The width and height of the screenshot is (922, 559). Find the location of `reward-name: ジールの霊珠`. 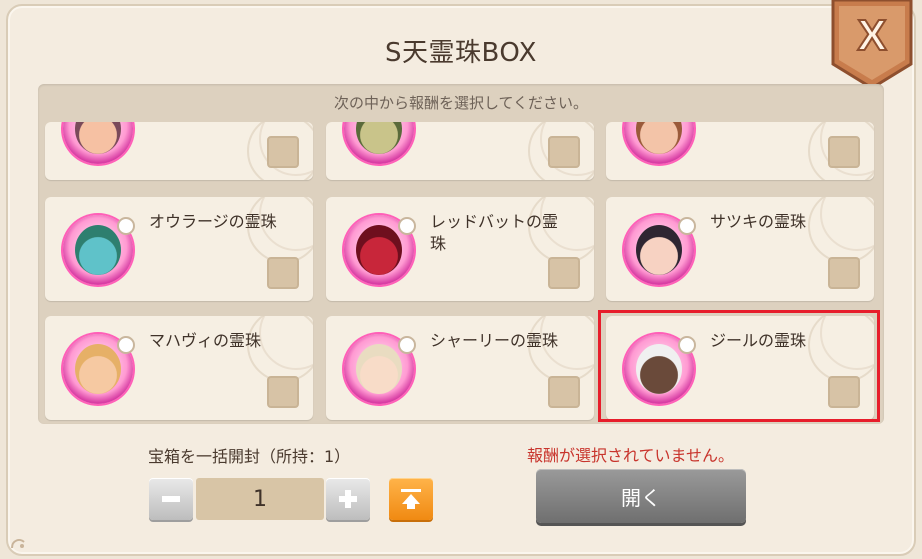

reward-name: ジールの霊珠 is located at coordinates (758, 340).